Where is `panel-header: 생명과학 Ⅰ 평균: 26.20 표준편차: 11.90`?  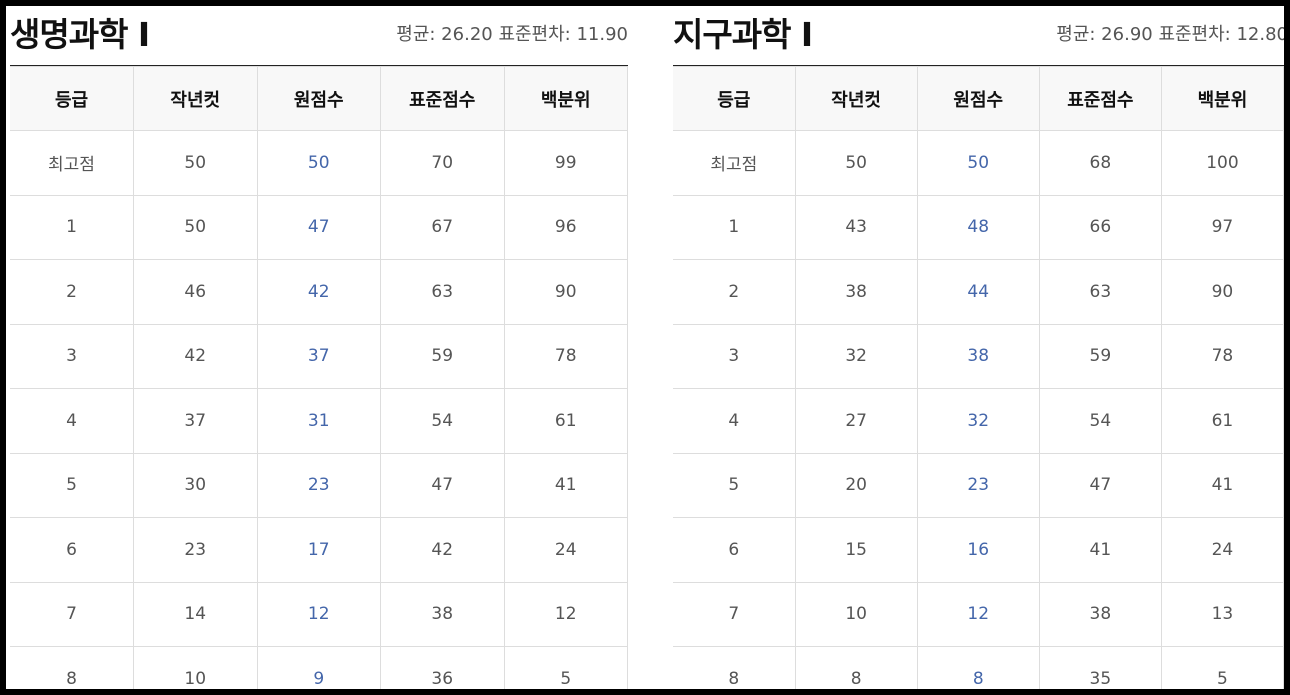
panel-header: 생명과학 Ⅰ 평균: 26.20 표준편차: 11.90 is located at coordinates (319, 36).